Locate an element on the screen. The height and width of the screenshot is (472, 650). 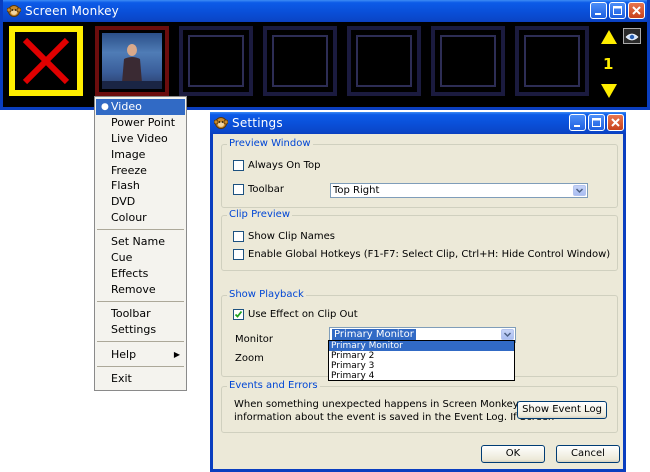
select-value: Top Right is located at coordinates (356, 190).